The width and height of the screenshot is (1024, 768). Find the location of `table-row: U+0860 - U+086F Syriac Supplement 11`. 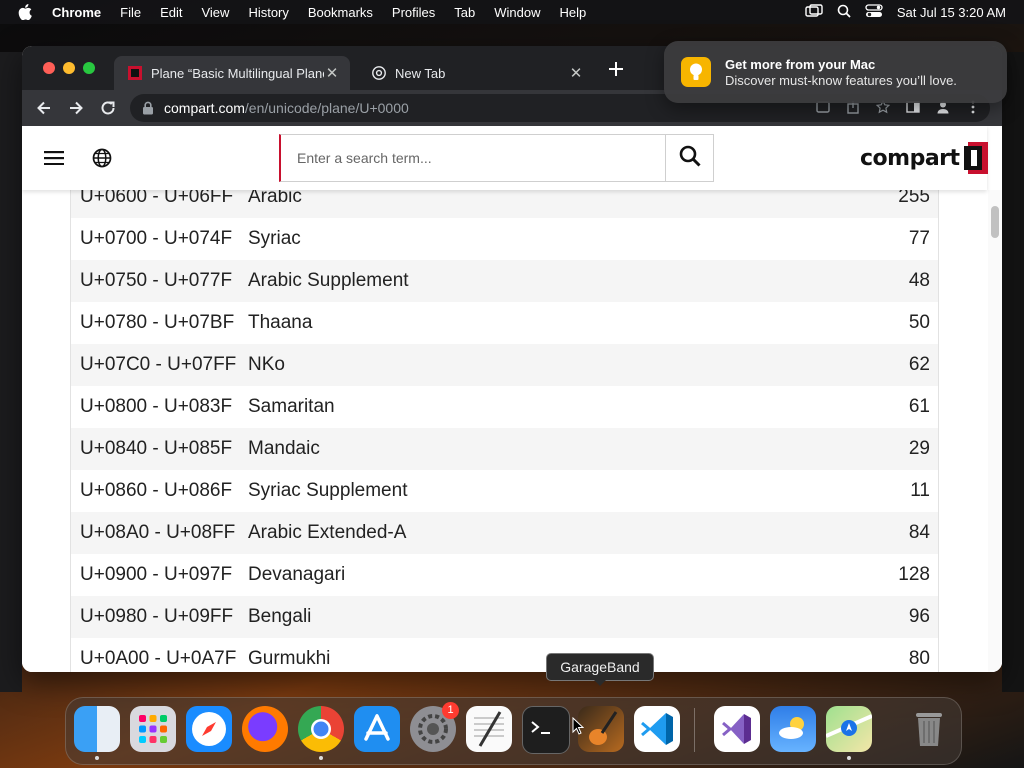

table-row: U+0860 - U+086F Syriac Supplement 11 is located at coordinates (504, 491).